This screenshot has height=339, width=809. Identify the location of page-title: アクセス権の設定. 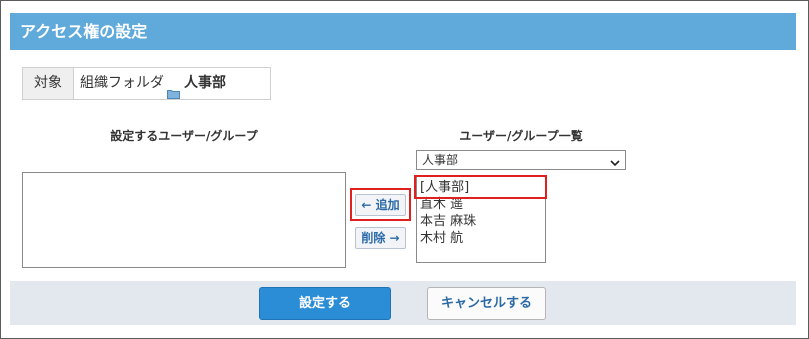
(403, 31).